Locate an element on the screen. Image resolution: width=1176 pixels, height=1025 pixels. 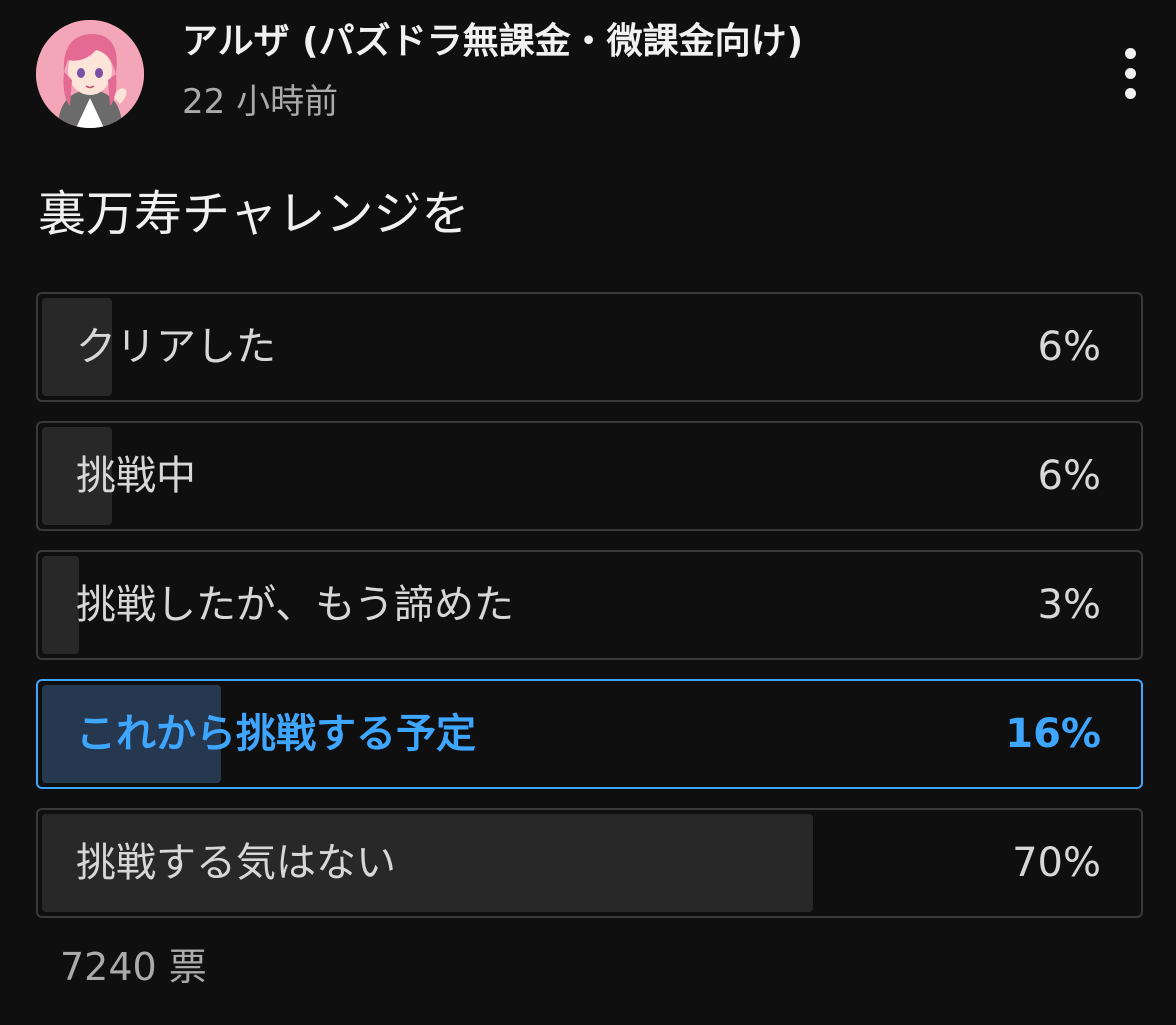
channel-name: アルザ (パズドラ無課金・微課金向け) is located at coordinates (492, 42).